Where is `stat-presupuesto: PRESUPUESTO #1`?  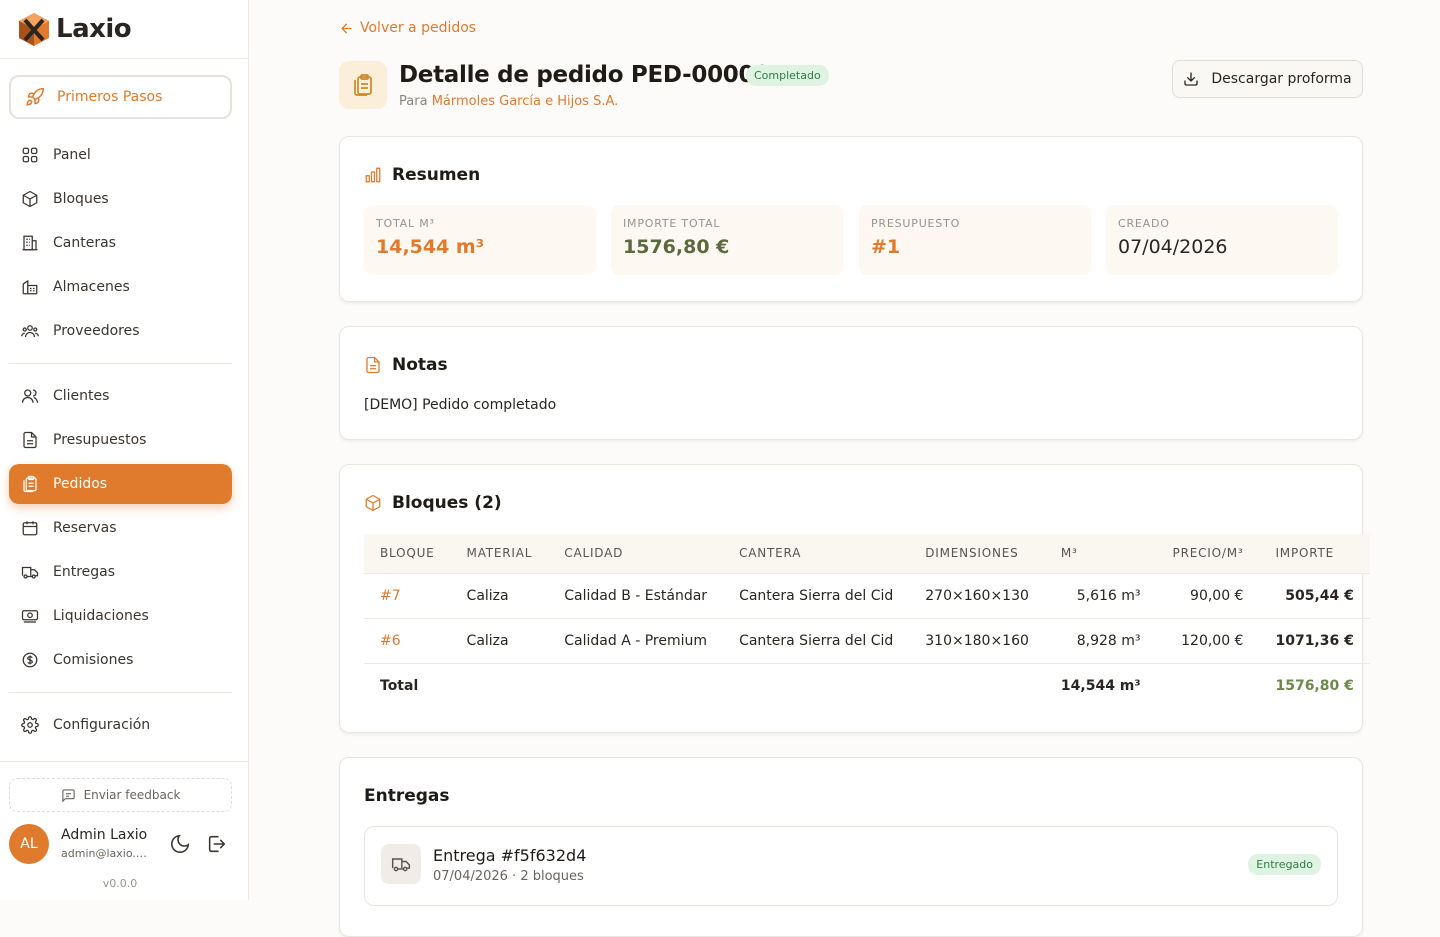
stat-presupuesto: PRESUPUESTO #1 is located at coordinates (975, 240).